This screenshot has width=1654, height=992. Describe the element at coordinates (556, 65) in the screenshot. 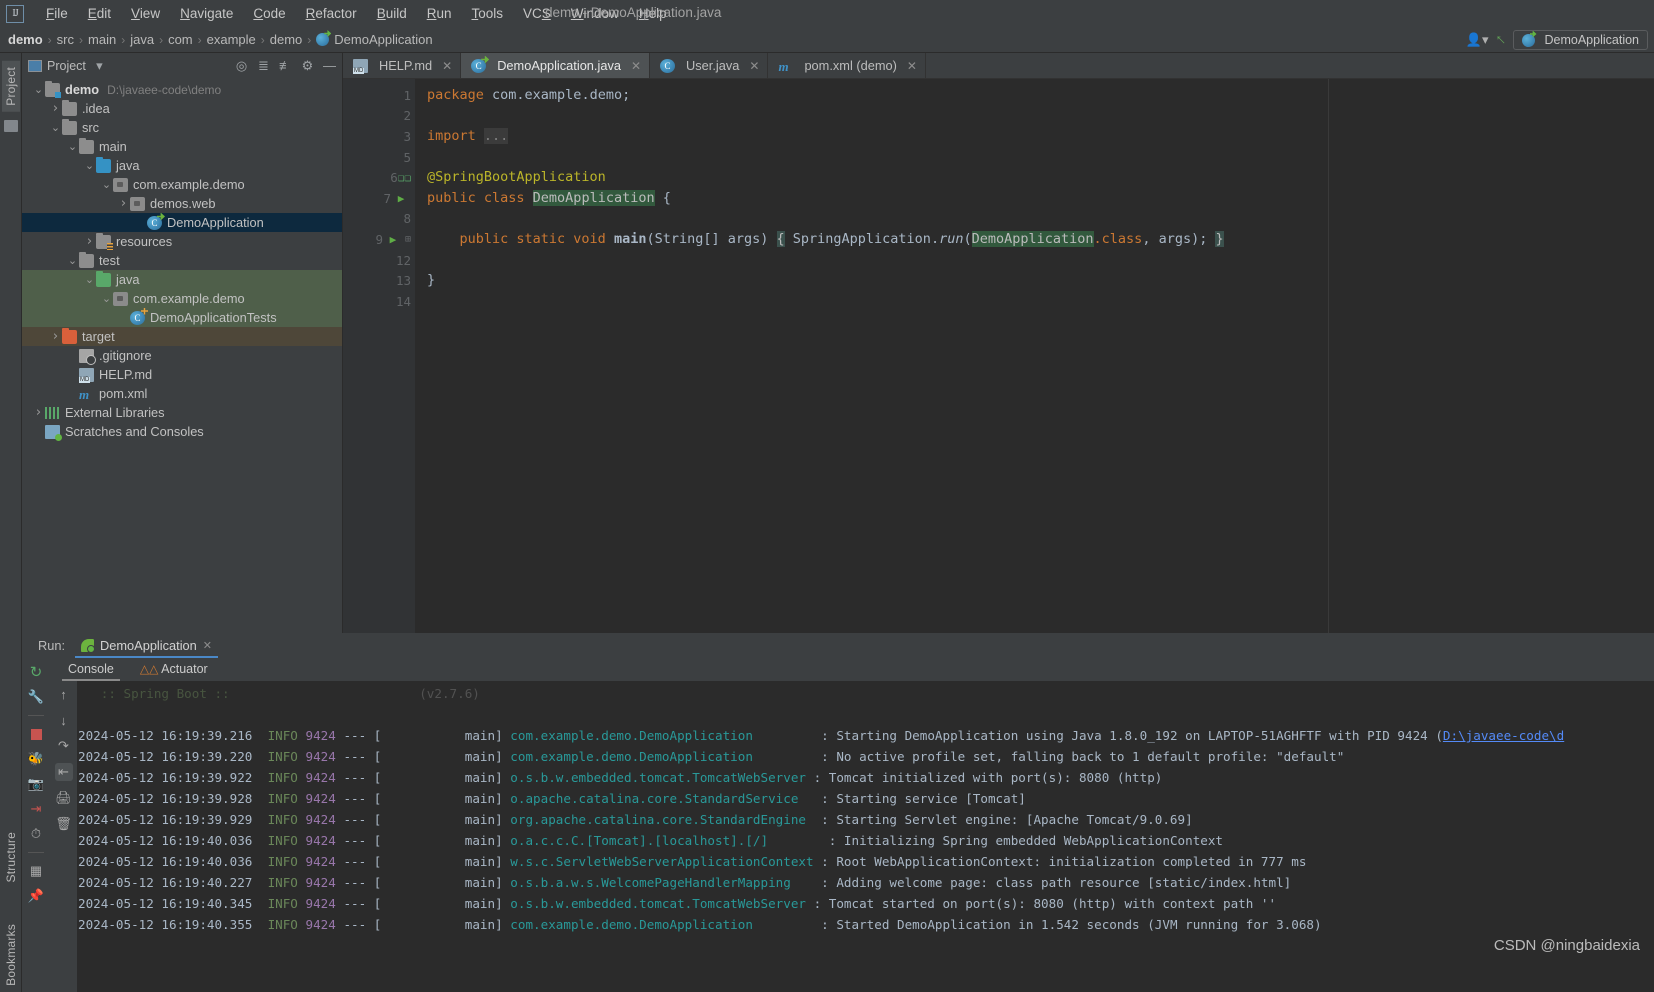

I see `editor-tab-demoapplication-java: C DemoApplication.java ✕` at that location.